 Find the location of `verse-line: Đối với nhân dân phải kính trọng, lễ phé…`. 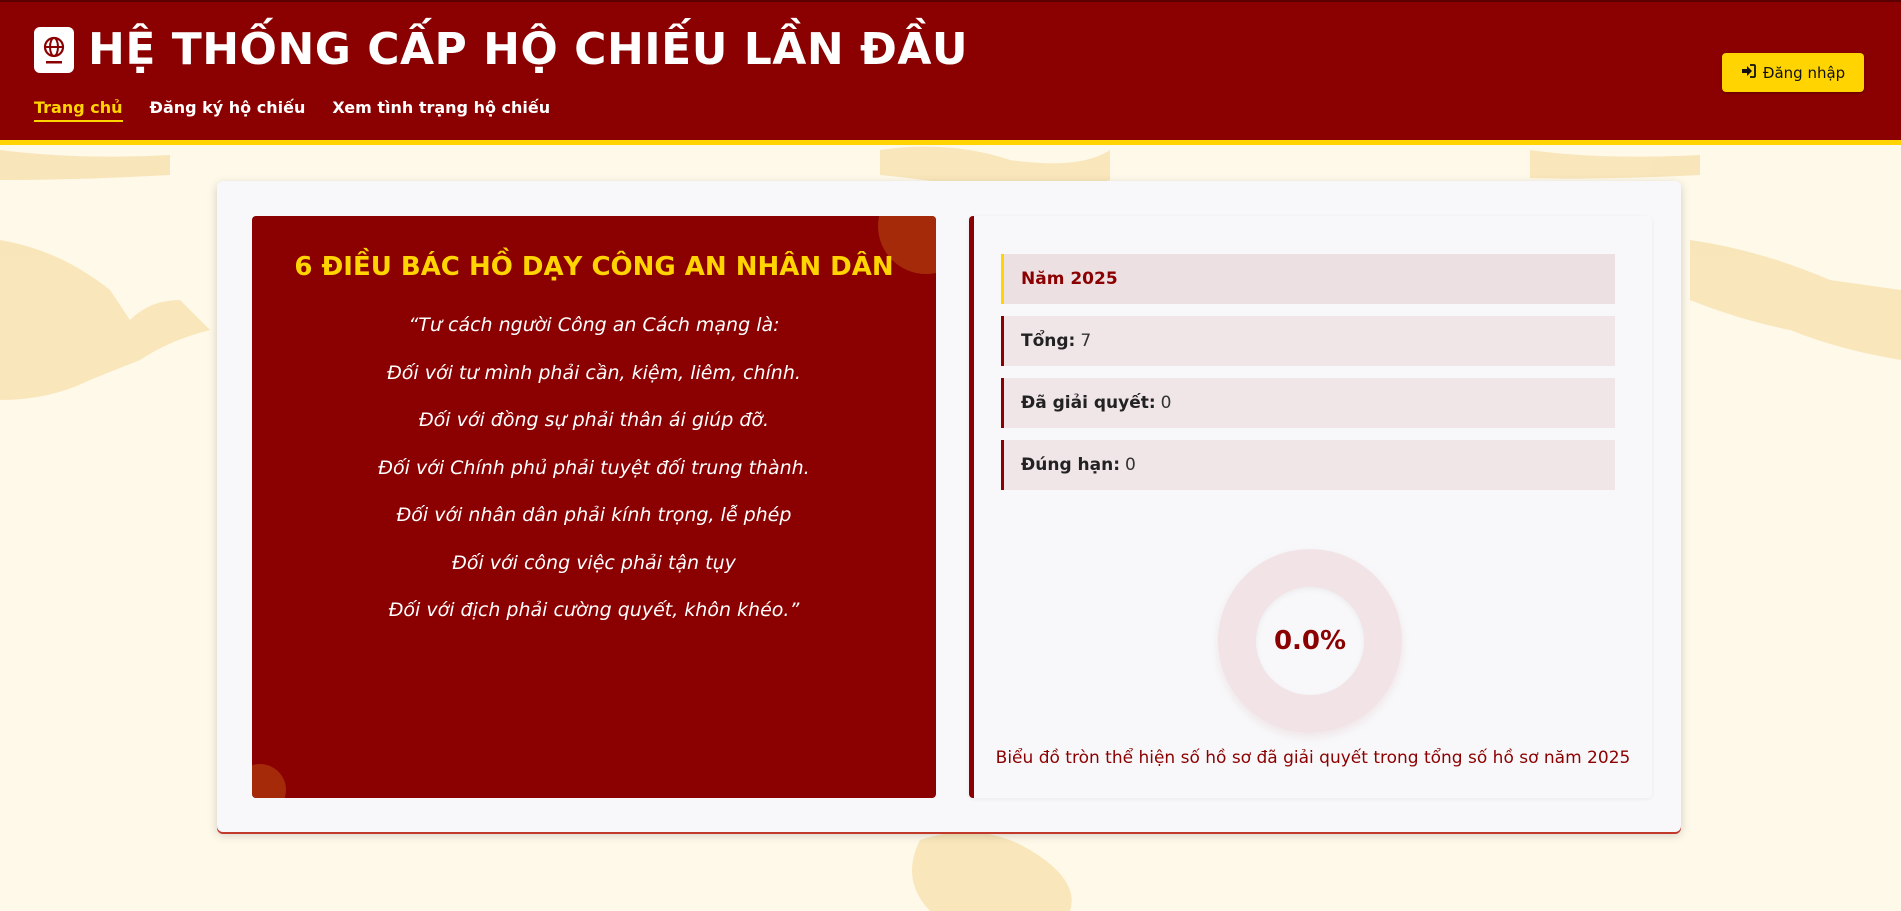

verse-line: Đối với nhân dân phải kính trọng, lễ phé… is located at coordinates (594, 515).